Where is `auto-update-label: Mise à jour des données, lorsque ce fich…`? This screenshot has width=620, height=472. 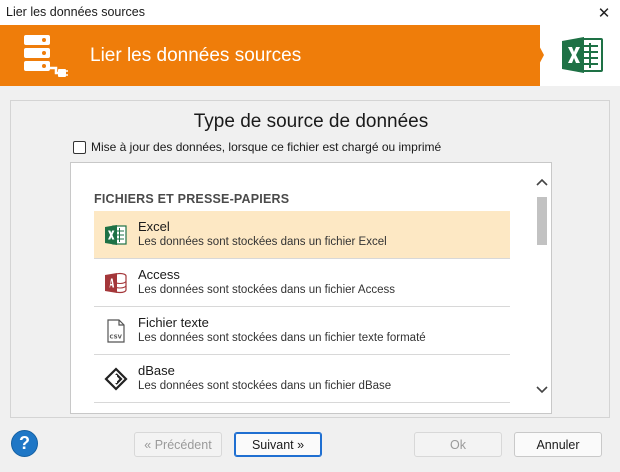
auto-update-label: Mise à jour des données, lorsque ce fich… is located at coordinates (266, 147).